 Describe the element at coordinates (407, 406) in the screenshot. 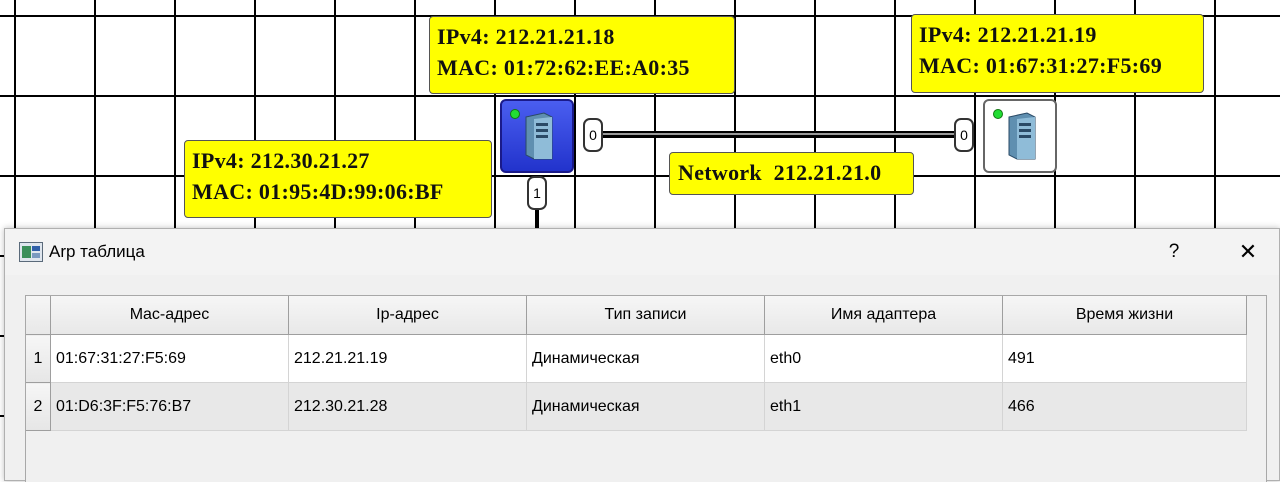

I see `cell-ip: 212.30.21.28` at that location.